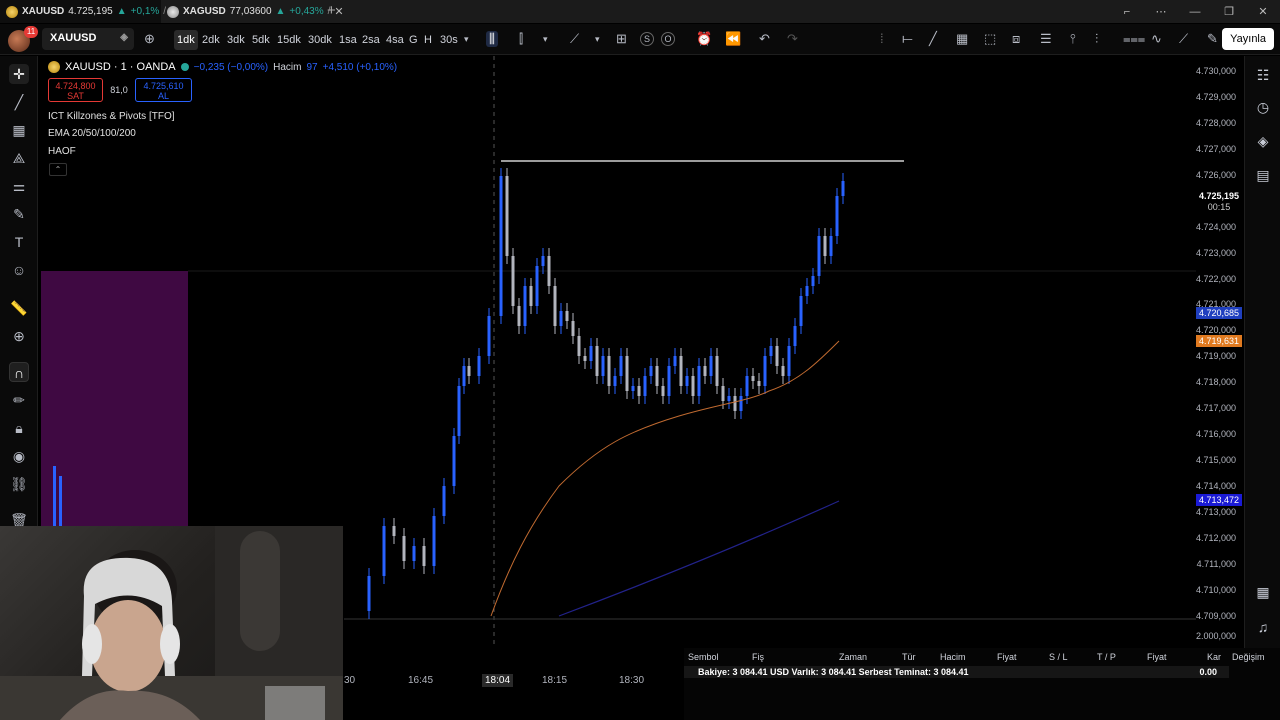 The height and width of the screenshot is (720, 1280). I want to click on bar-style-icon: ⫿, so click(521, 39).